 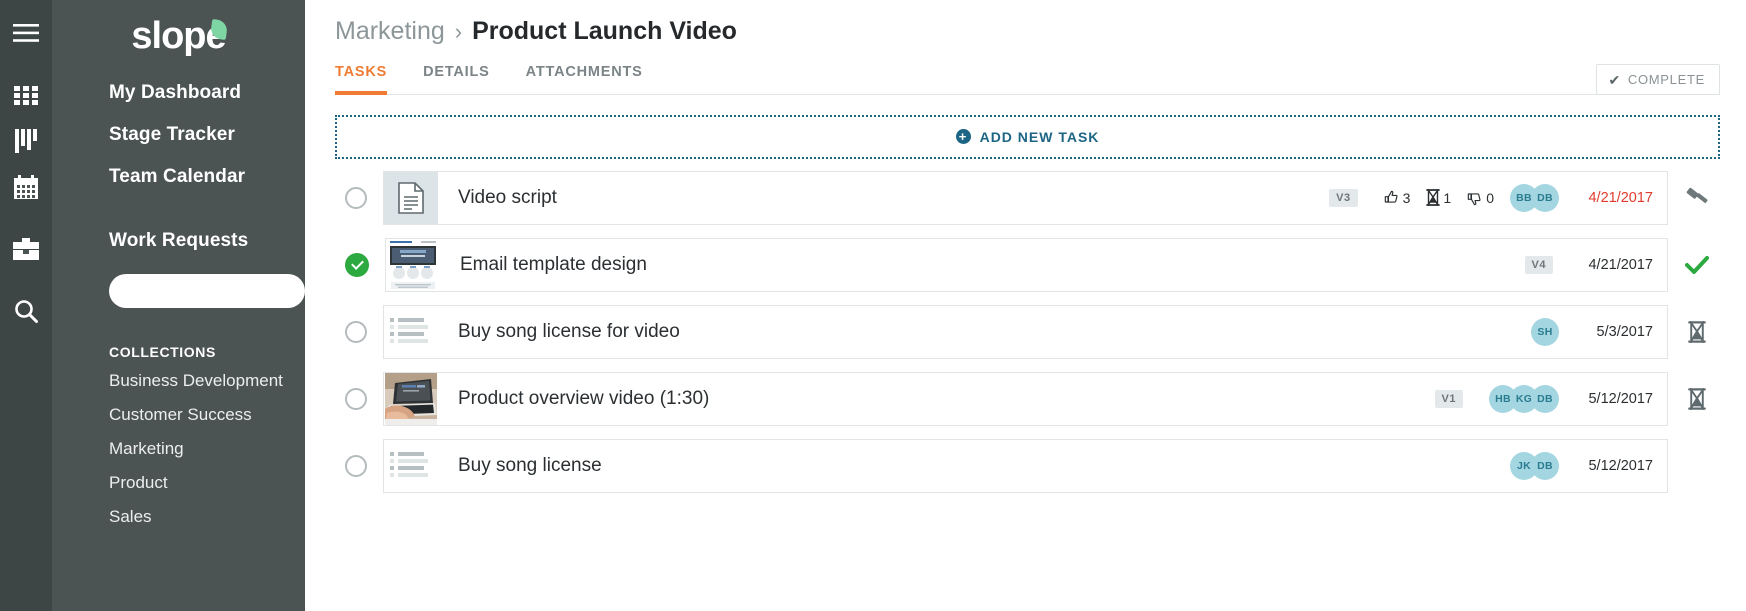 What do you see at coordinates (1039, 136) in the screenshot?
I see `add-new-task-label: ADD NEW TASK` at bounding box center [1039, 136].